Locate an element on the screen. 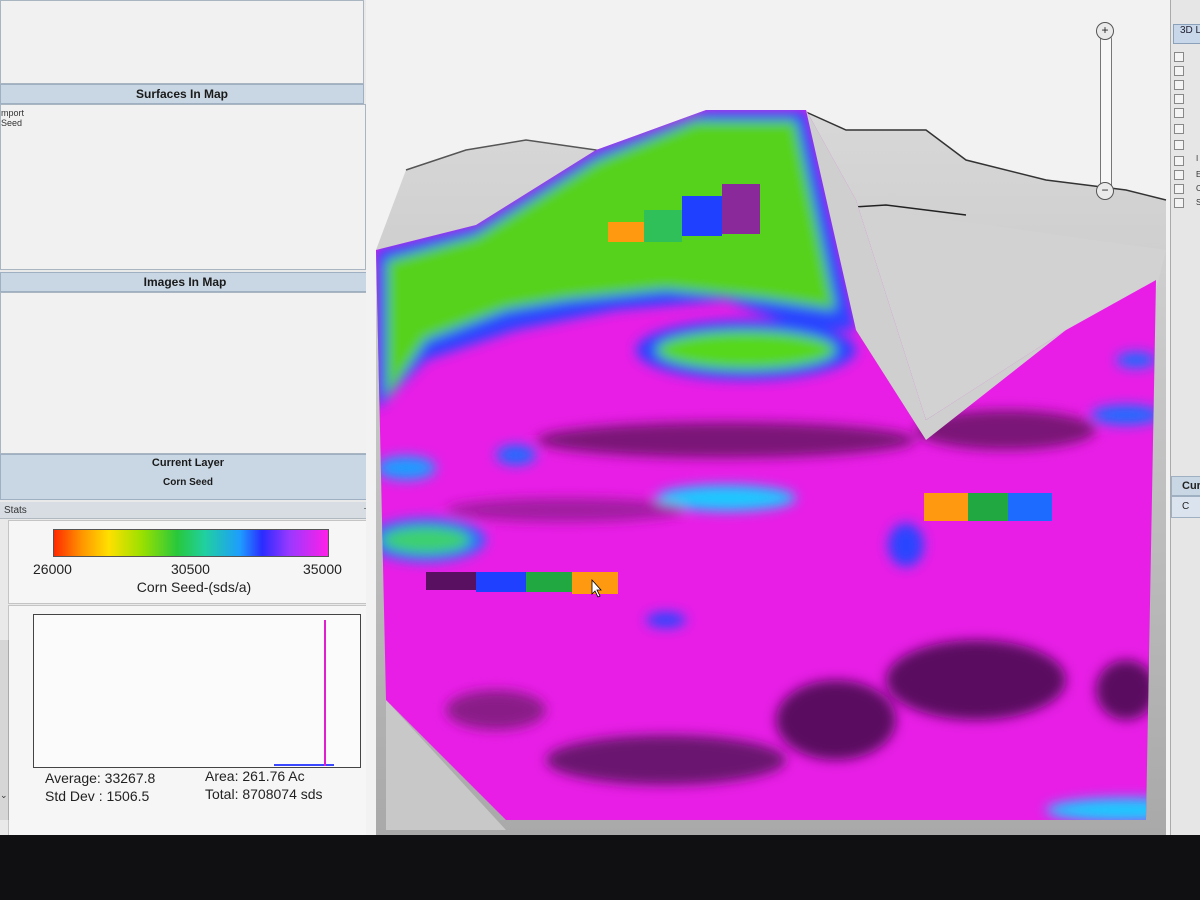  stats-header: Stats ⊣ is located at coordinates (188, 510).